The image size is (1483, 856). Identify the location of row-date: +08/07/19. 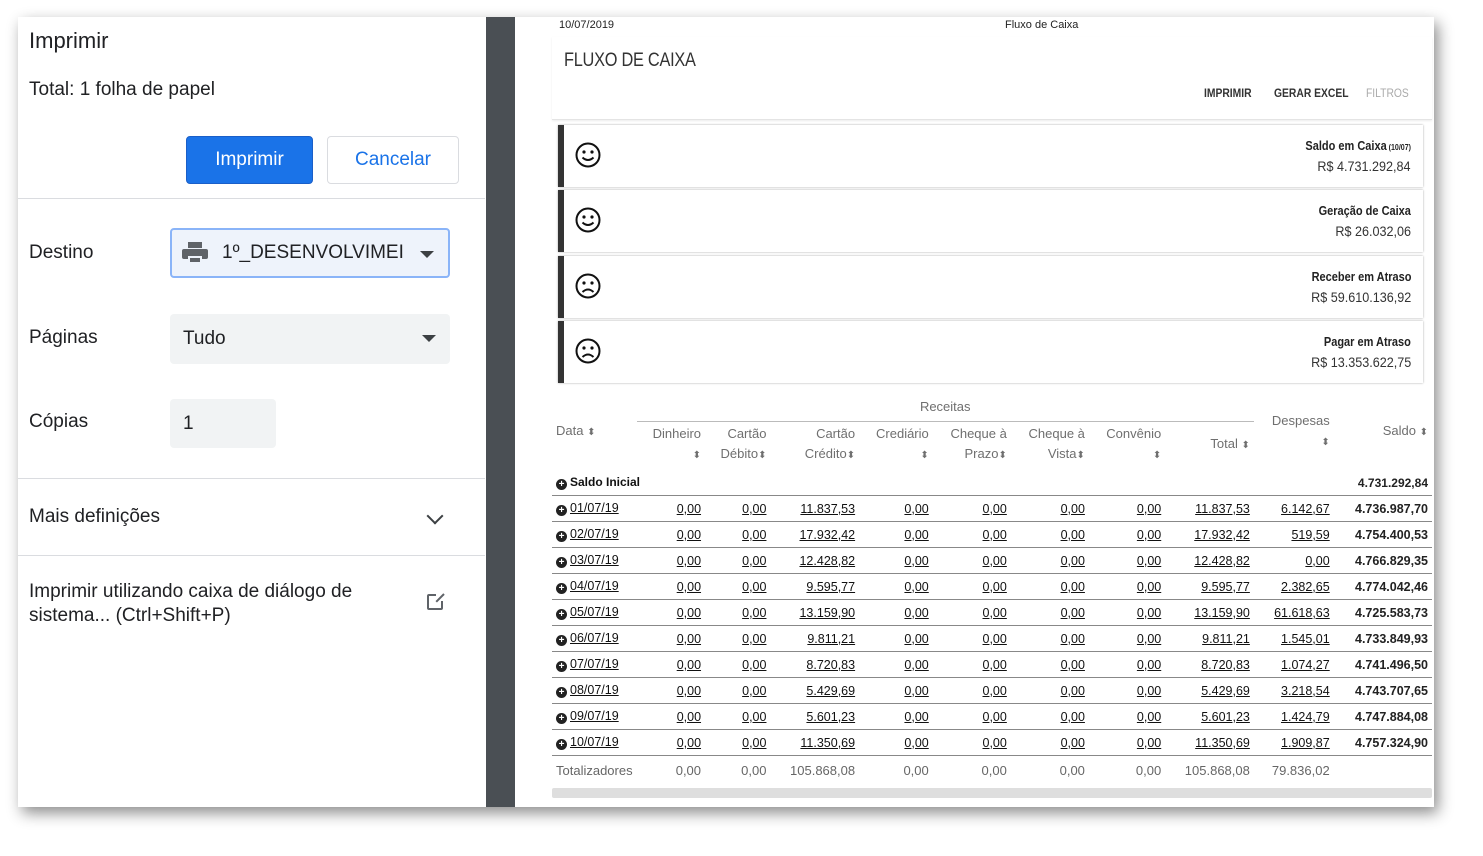
(594, 690).